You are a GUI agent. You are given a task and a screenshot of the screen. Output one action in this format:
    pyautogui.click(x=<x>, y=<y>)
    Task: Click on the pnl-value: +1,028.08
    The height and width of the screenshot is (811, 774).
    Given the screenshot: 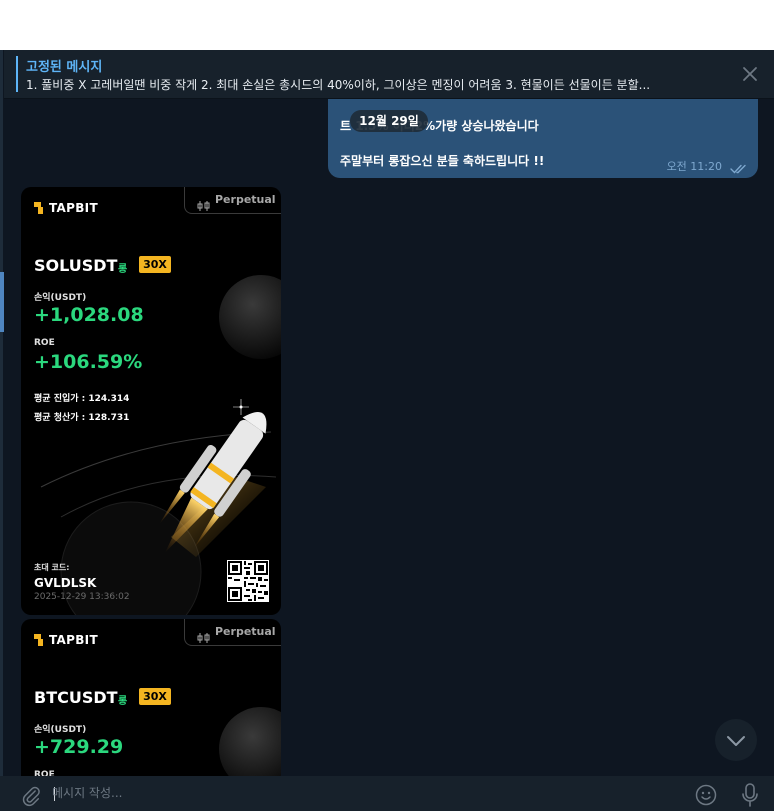 What is the action you would take?
    pyautogui.click(x=89, y=315)
    